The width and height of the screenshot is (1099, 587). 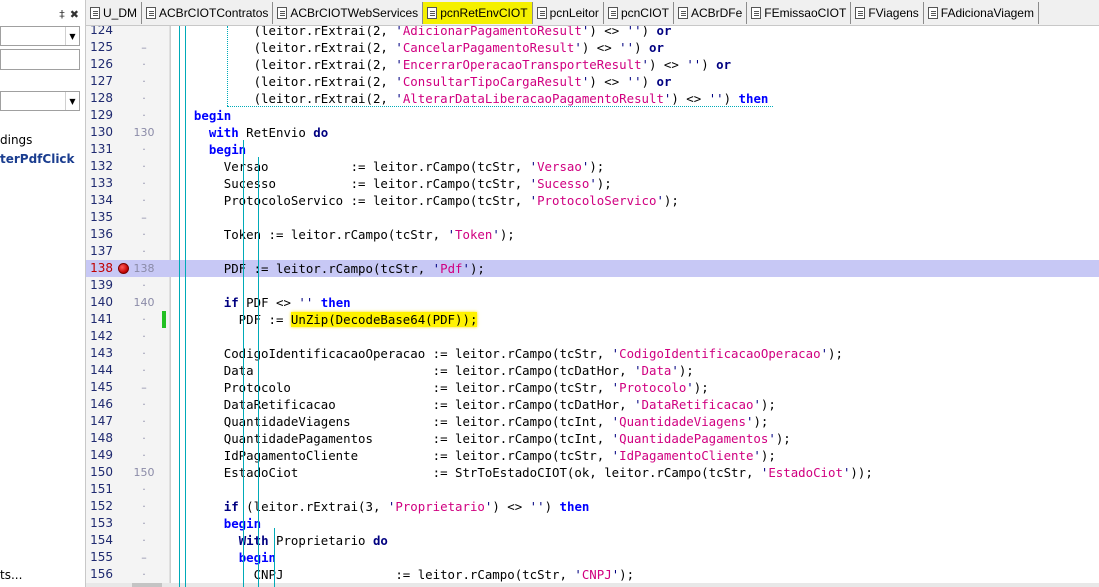 What do you see at coordinates (592, 523) in the screenshot?
I see `code-line: 153 · begin` at bounding box center [592, 523].